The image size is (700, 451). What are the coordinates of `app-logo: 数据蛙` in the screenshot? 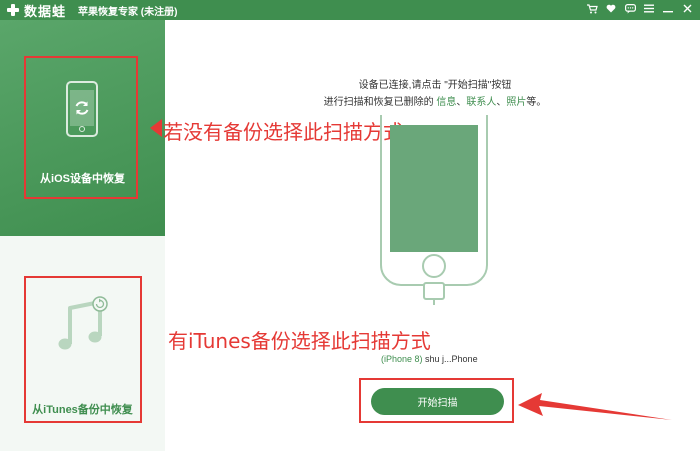 It's located at (36, 10).